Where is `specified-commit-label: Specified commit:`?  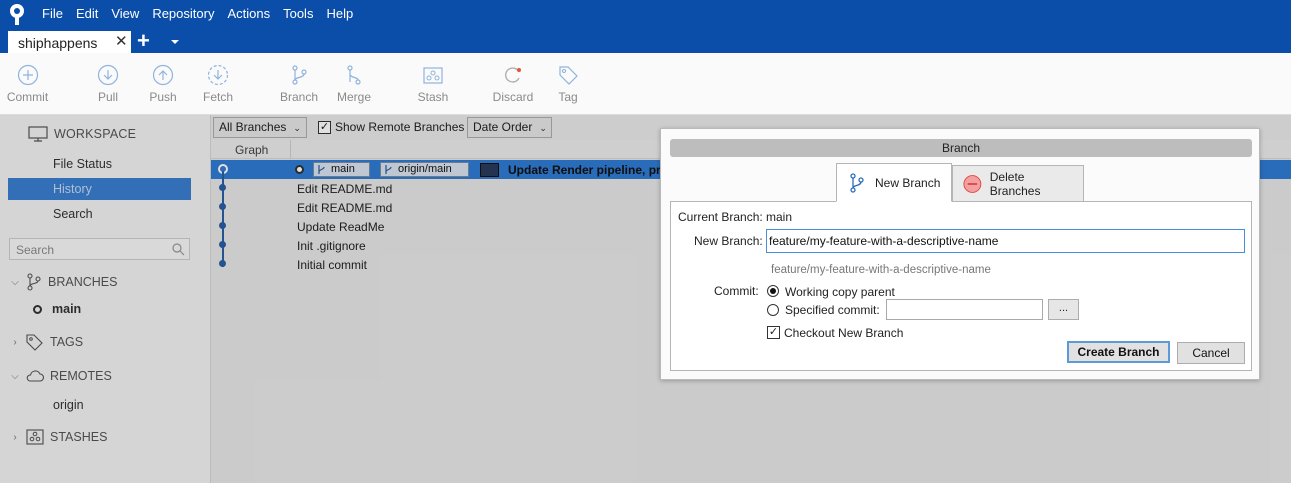
specified-commit-label: Specified commit: is located at coordinates (832, 310).